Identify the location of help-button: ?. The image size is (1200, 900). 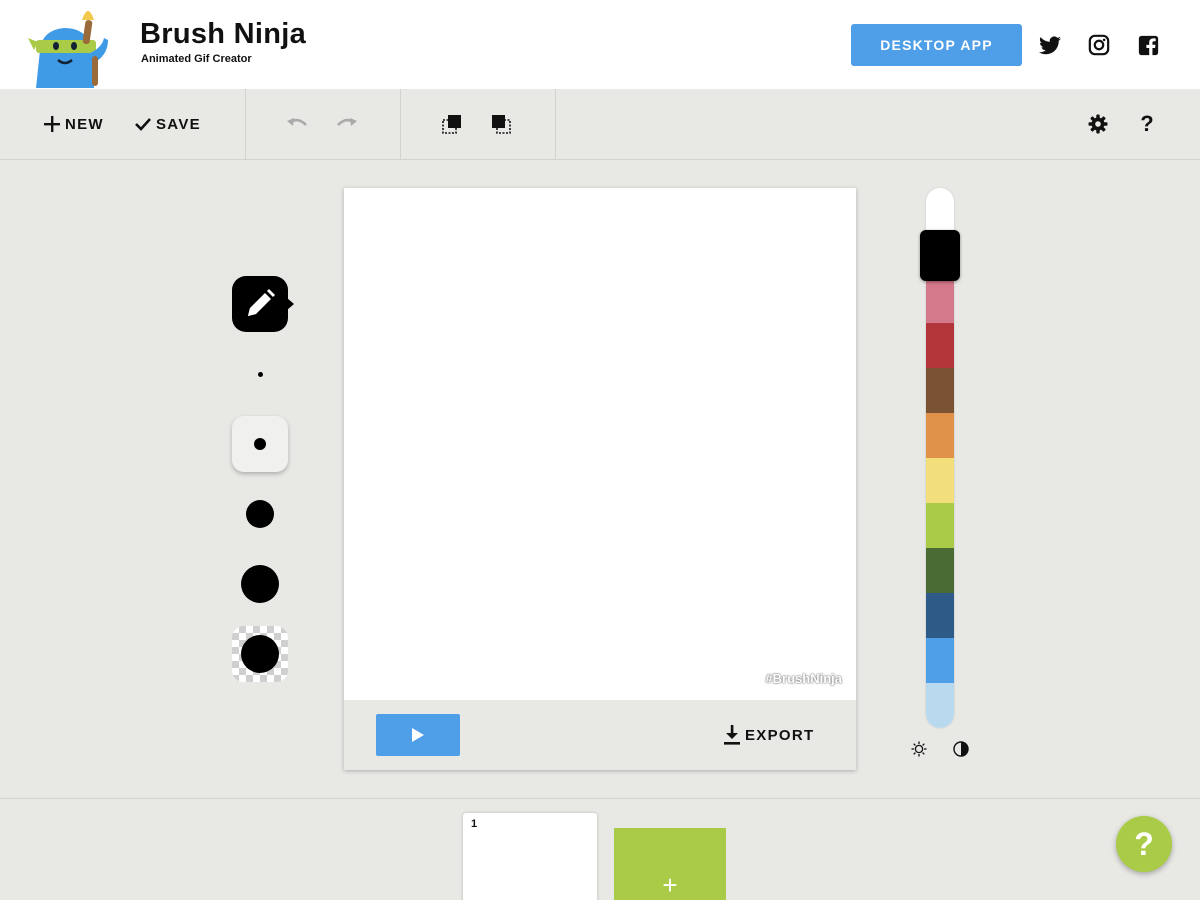
(1144, 844).